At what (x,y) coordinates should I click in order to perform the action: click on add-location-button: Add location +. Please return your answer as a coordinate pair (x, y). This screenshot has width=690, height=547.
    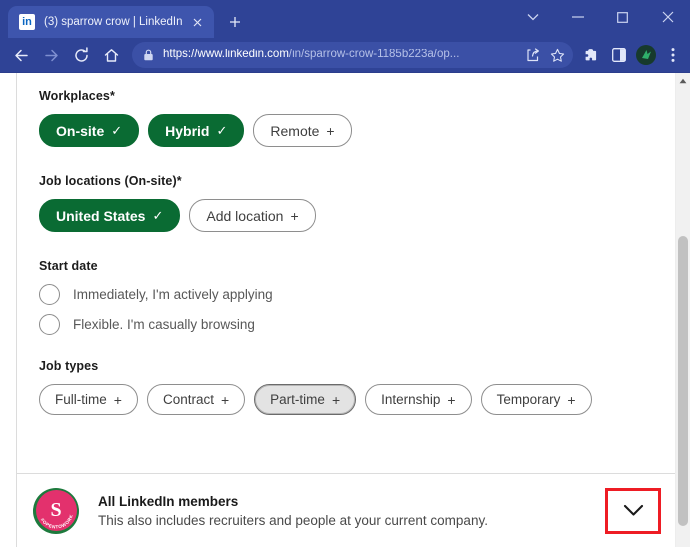
    Looking at the image, I should click on (252, 215).